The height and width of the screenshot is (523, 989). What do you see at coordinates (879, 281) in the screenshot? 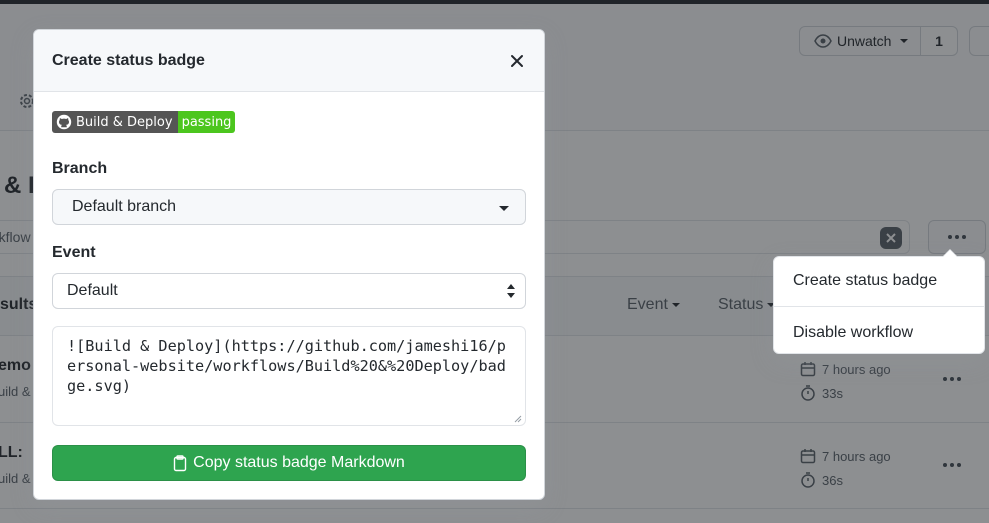
I see `menu-item-create-status-badge: Create status badge` at bounding box center [879, 281].